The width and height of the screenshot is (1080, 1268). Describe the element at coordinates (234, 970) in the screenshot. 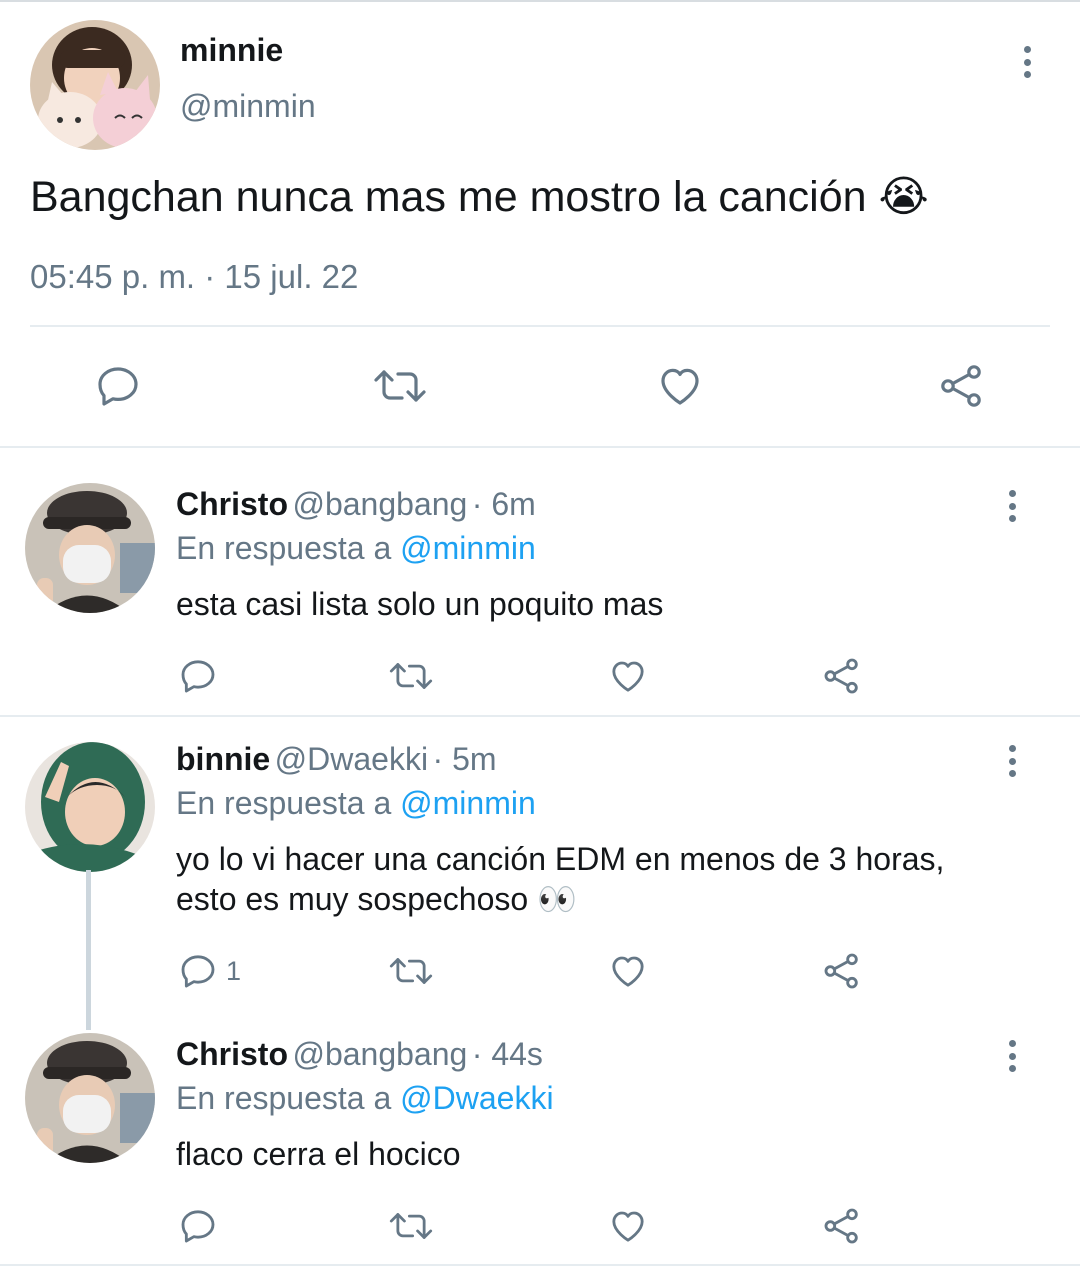

I see `reply-count: 1` at that location.